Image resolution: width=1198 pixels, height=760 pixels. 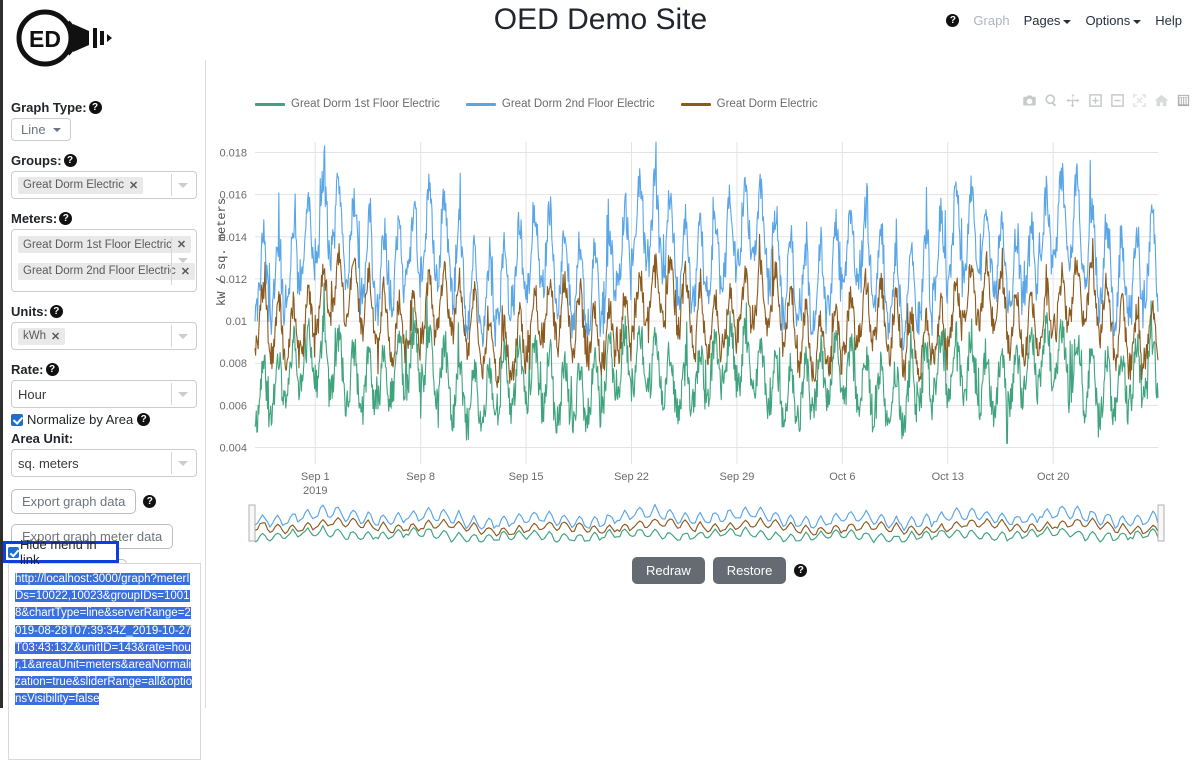 I want to click on meters-chip: Great Dorm 1st Floor Electric ✕, so click(x=105, y=244).